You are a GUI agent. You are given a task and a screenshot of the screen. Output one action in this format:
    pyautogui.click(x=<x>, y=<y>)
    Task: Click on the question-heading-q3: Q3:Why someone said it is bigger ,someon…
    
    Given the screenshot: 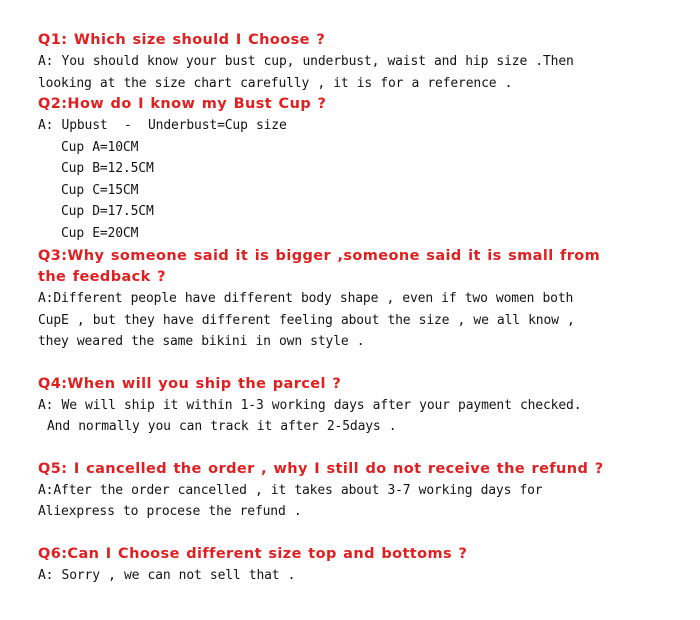 What is the action you would take?
    pyautogui.click(x=319, y=266)
    